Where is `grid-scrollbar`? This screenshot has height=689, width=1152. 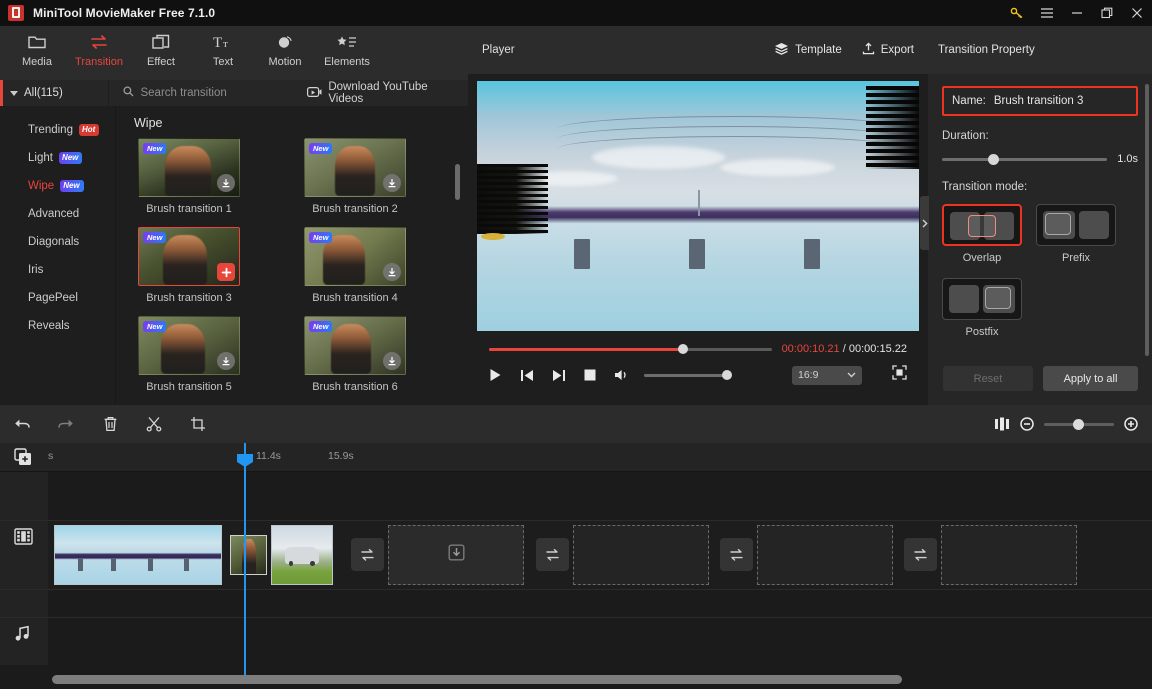
grid-scrollbar is located at coordinates (457, 182).